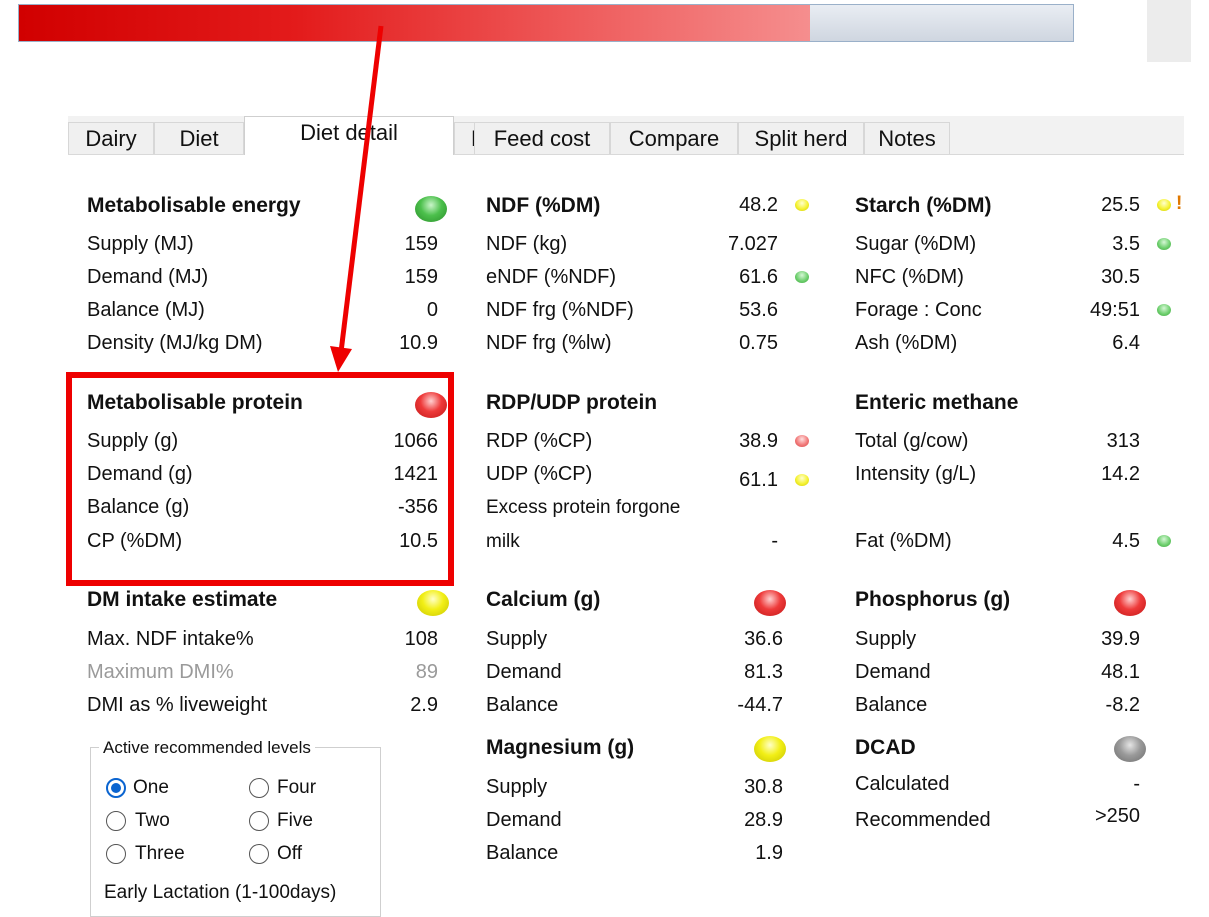  Describe the element at coordinates (802, 277) in the screenshot. I see `endf-status-icon` at that location.